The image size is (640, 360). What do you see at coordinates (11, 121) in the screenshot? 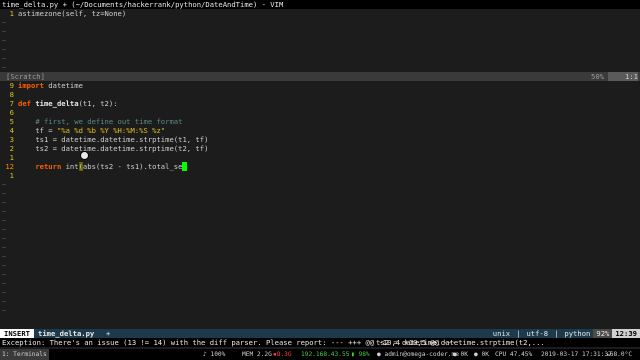
I see `line-number: 5` at bounding box center [11, 121].